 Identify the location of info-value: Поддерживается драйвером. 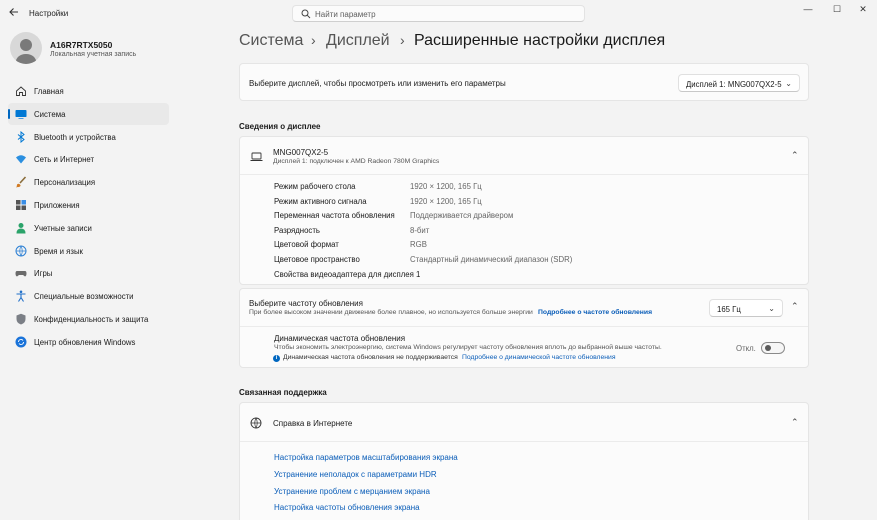
(462, 215).